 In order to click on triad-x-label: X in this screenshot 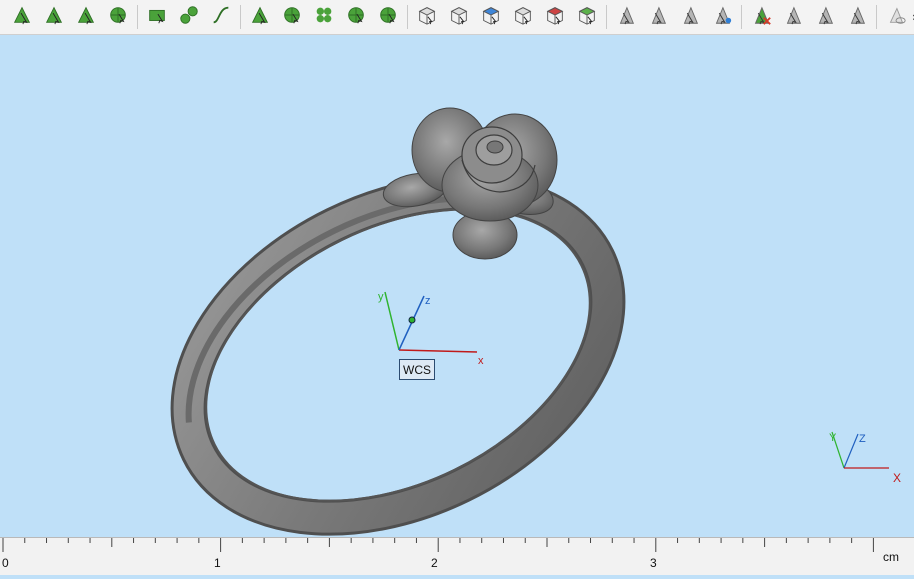, I will do `click(897, 478)`.